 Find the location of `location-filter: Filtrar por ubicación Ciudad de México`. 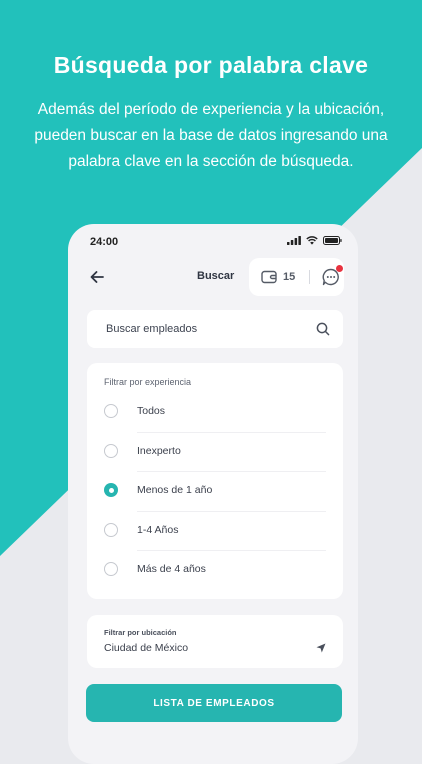

location-filter: Filtrar por ubicación Ciudad de México is located at coordinates (215, 641).